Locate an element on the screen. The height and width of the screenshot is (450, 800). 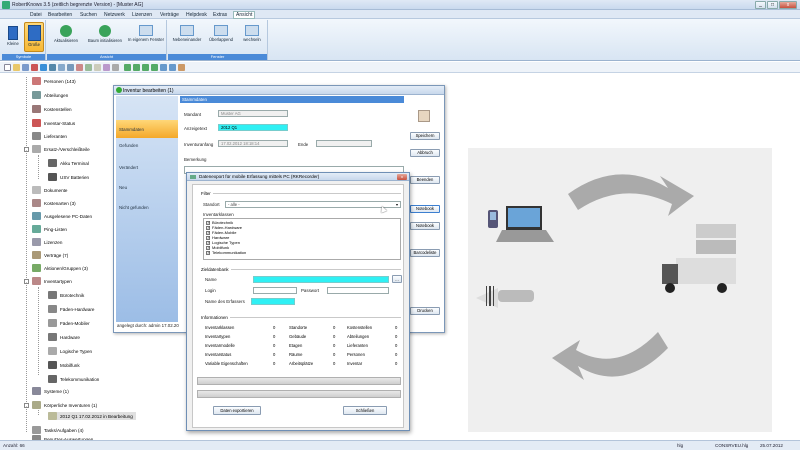
inventuranfang-field: 17.02.2012 18:18:14 is located at coordinates (253, 143).